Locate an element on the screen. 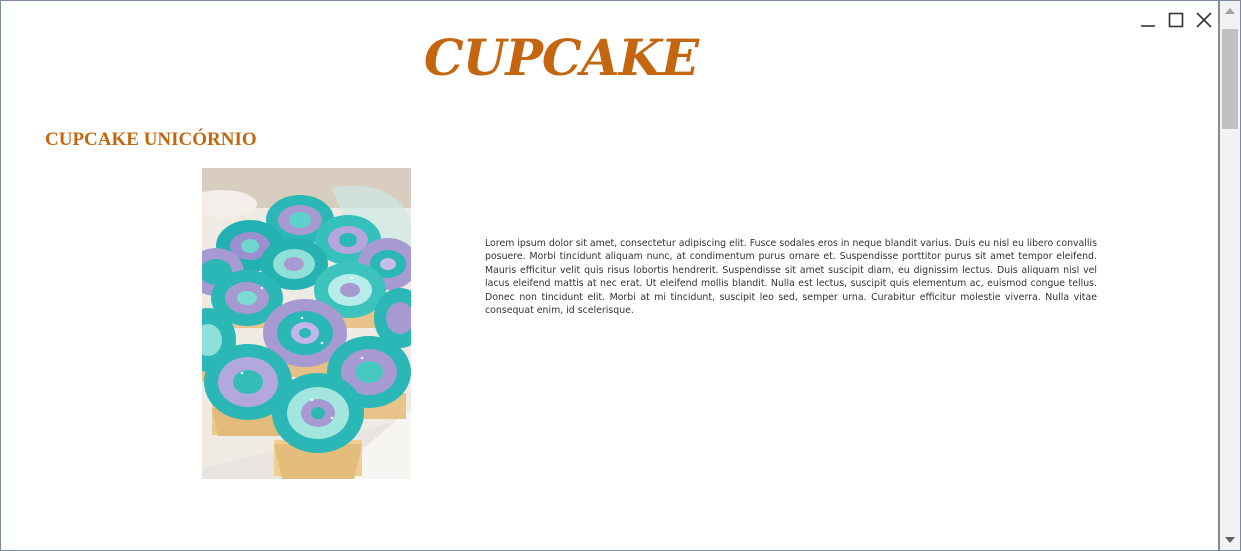  scrollbar-thumb is located at coordinates (1230, 79).